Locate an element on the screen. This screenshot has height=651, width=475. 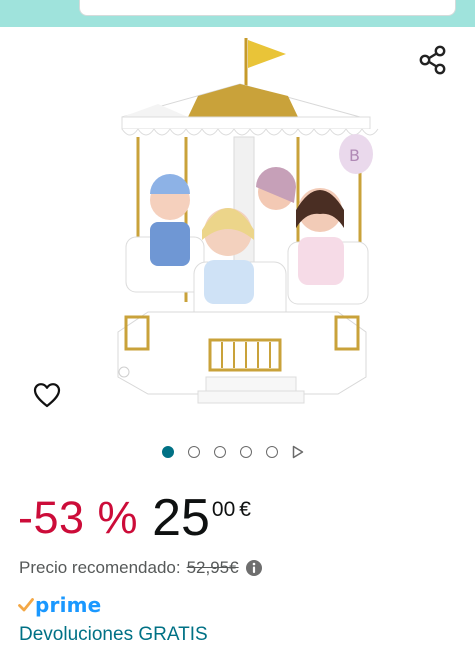
recommended-price: 52,95€ is located at coordinates (212, 567).